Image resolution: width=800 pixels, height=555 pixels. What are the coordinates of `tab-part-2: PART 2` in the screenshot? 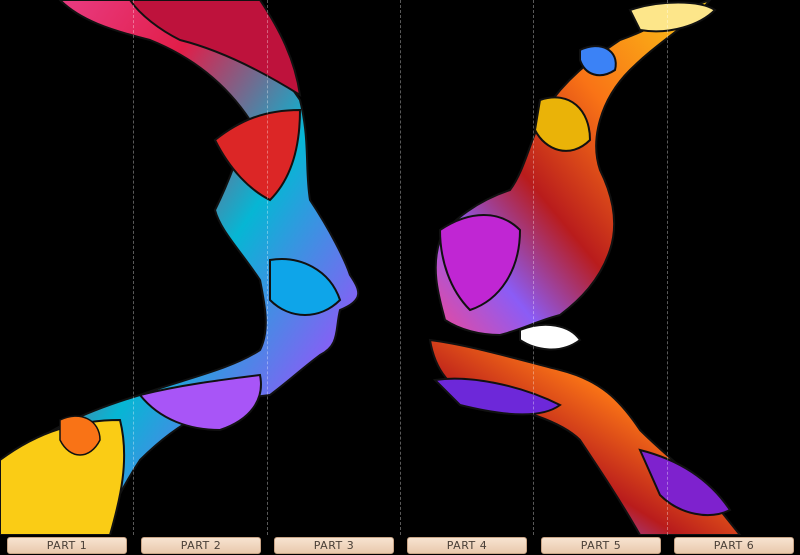 It's located at (201, 545).